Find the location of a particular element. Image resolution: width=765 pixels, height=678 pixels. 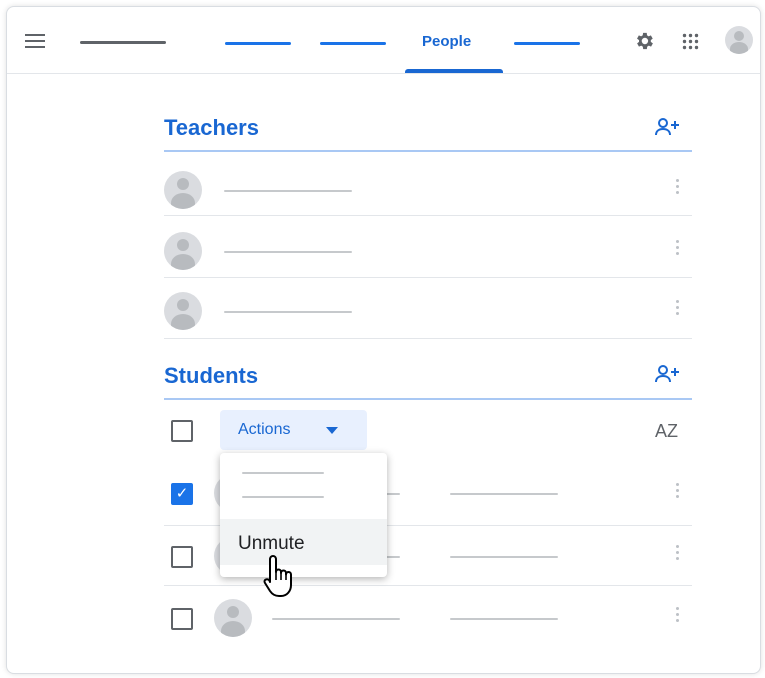

tab-classwork is located at coordinates (353, 43).